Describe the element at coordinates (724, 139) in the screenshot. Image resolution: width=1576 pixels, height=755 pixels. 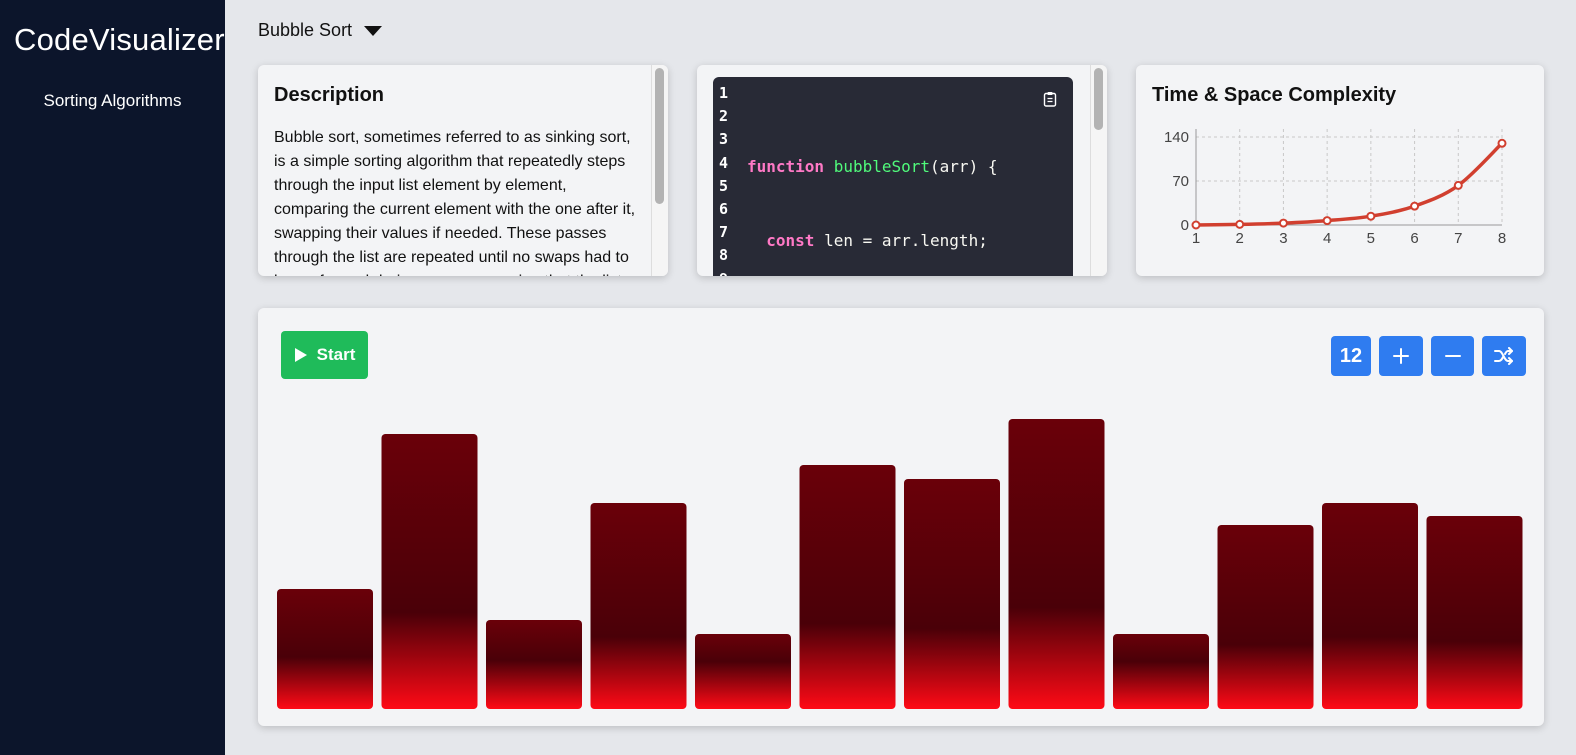
I see `line-number: 3` at that location.